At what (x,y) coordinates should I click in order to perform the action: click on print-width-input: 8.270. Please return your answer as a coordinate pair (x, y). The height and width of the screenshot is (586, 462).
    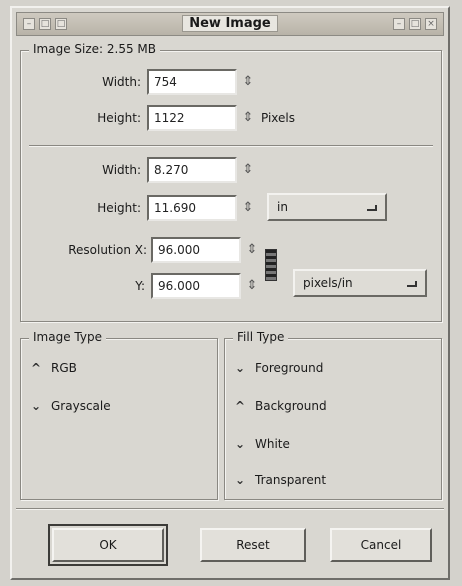
    Looking at the image, I should click on (192, 170).